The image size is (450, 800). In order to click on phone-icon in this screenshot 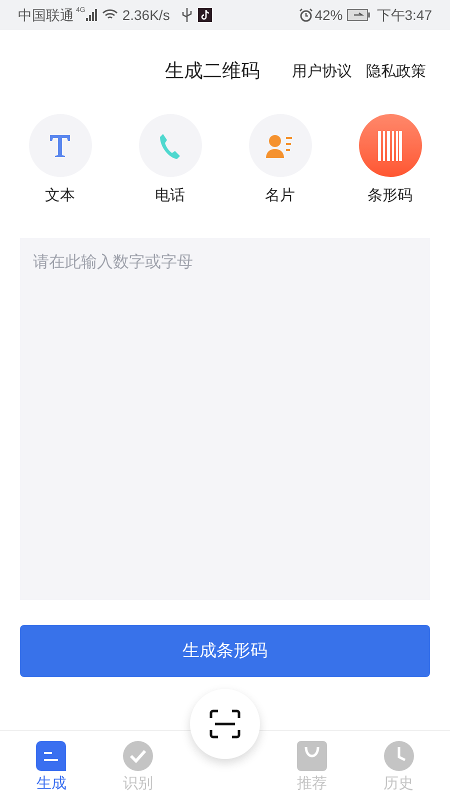, I will do `click(170, 145)`.